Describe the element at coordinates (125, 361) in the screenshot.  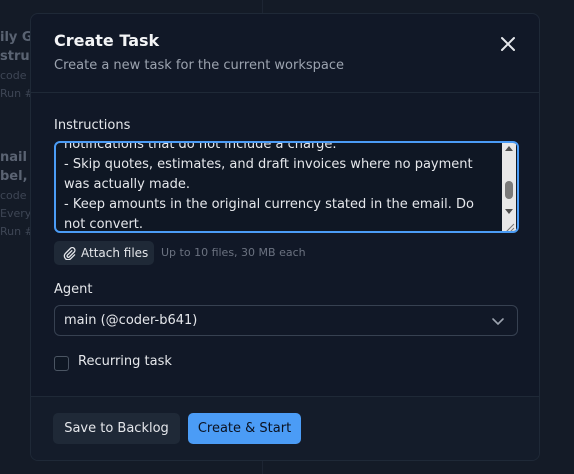
I see `recurring-task-label: Recurring task` at that location.